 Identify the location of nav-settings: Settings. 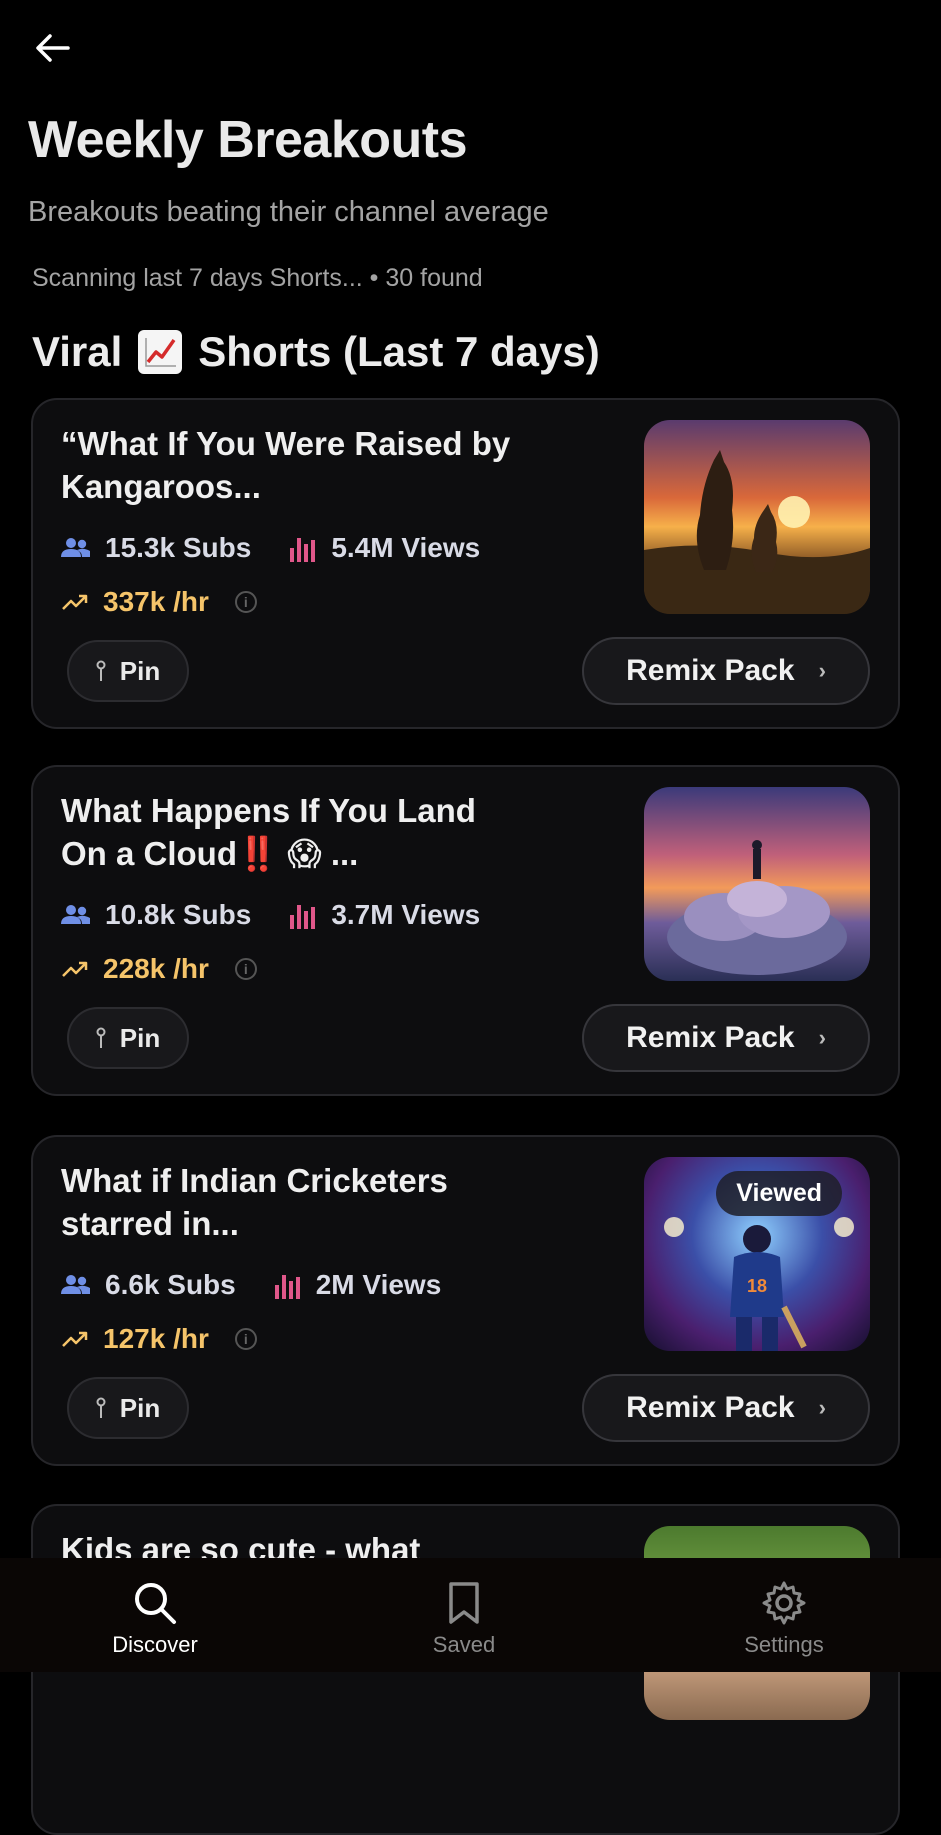
(784, 1615).